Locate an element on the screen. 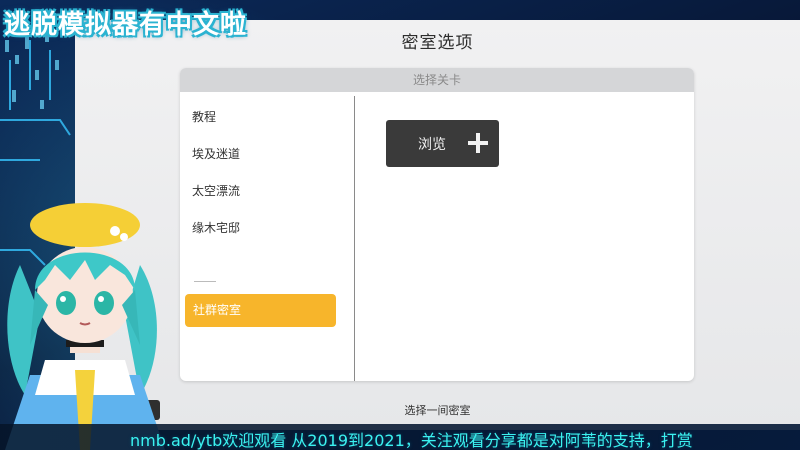 Image resolution: width=800 pixels, height=450 pixels. panel-header: 选择关卡 is located at coordinates (437, 80).